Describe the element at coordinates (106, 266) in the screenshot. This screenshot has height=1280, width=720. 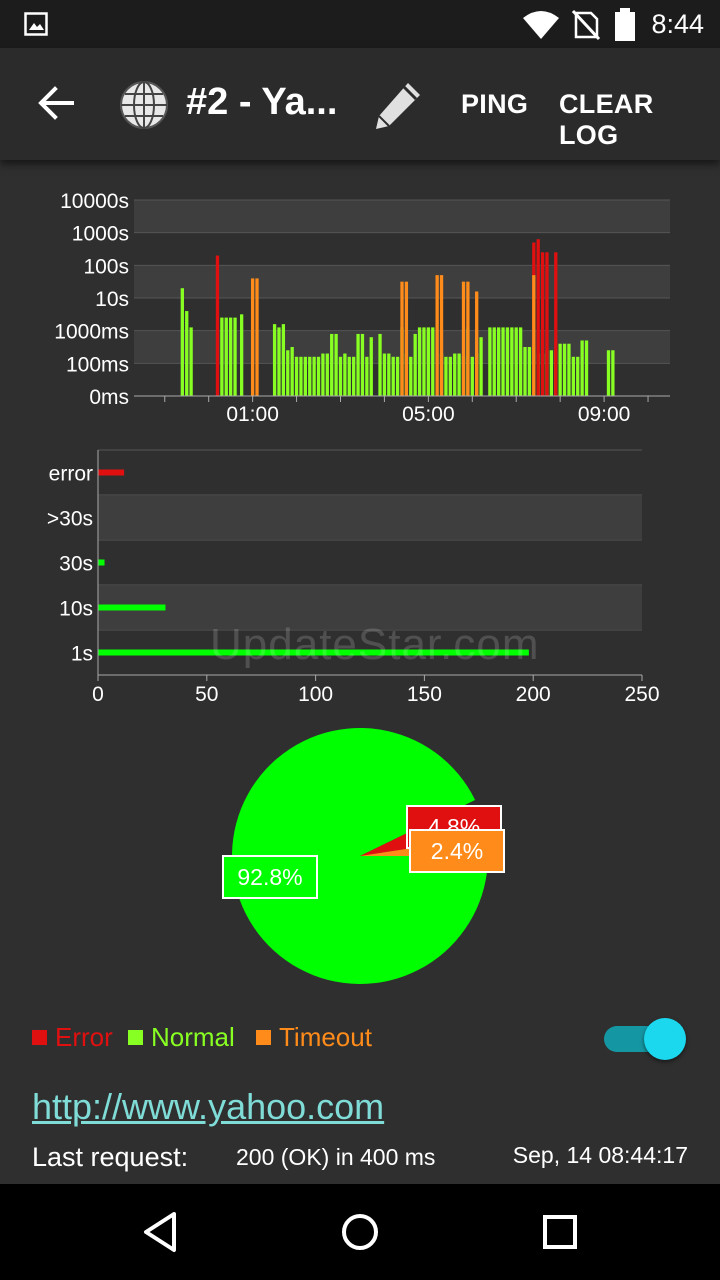
I see `y-tick-label: 100s` at that location.